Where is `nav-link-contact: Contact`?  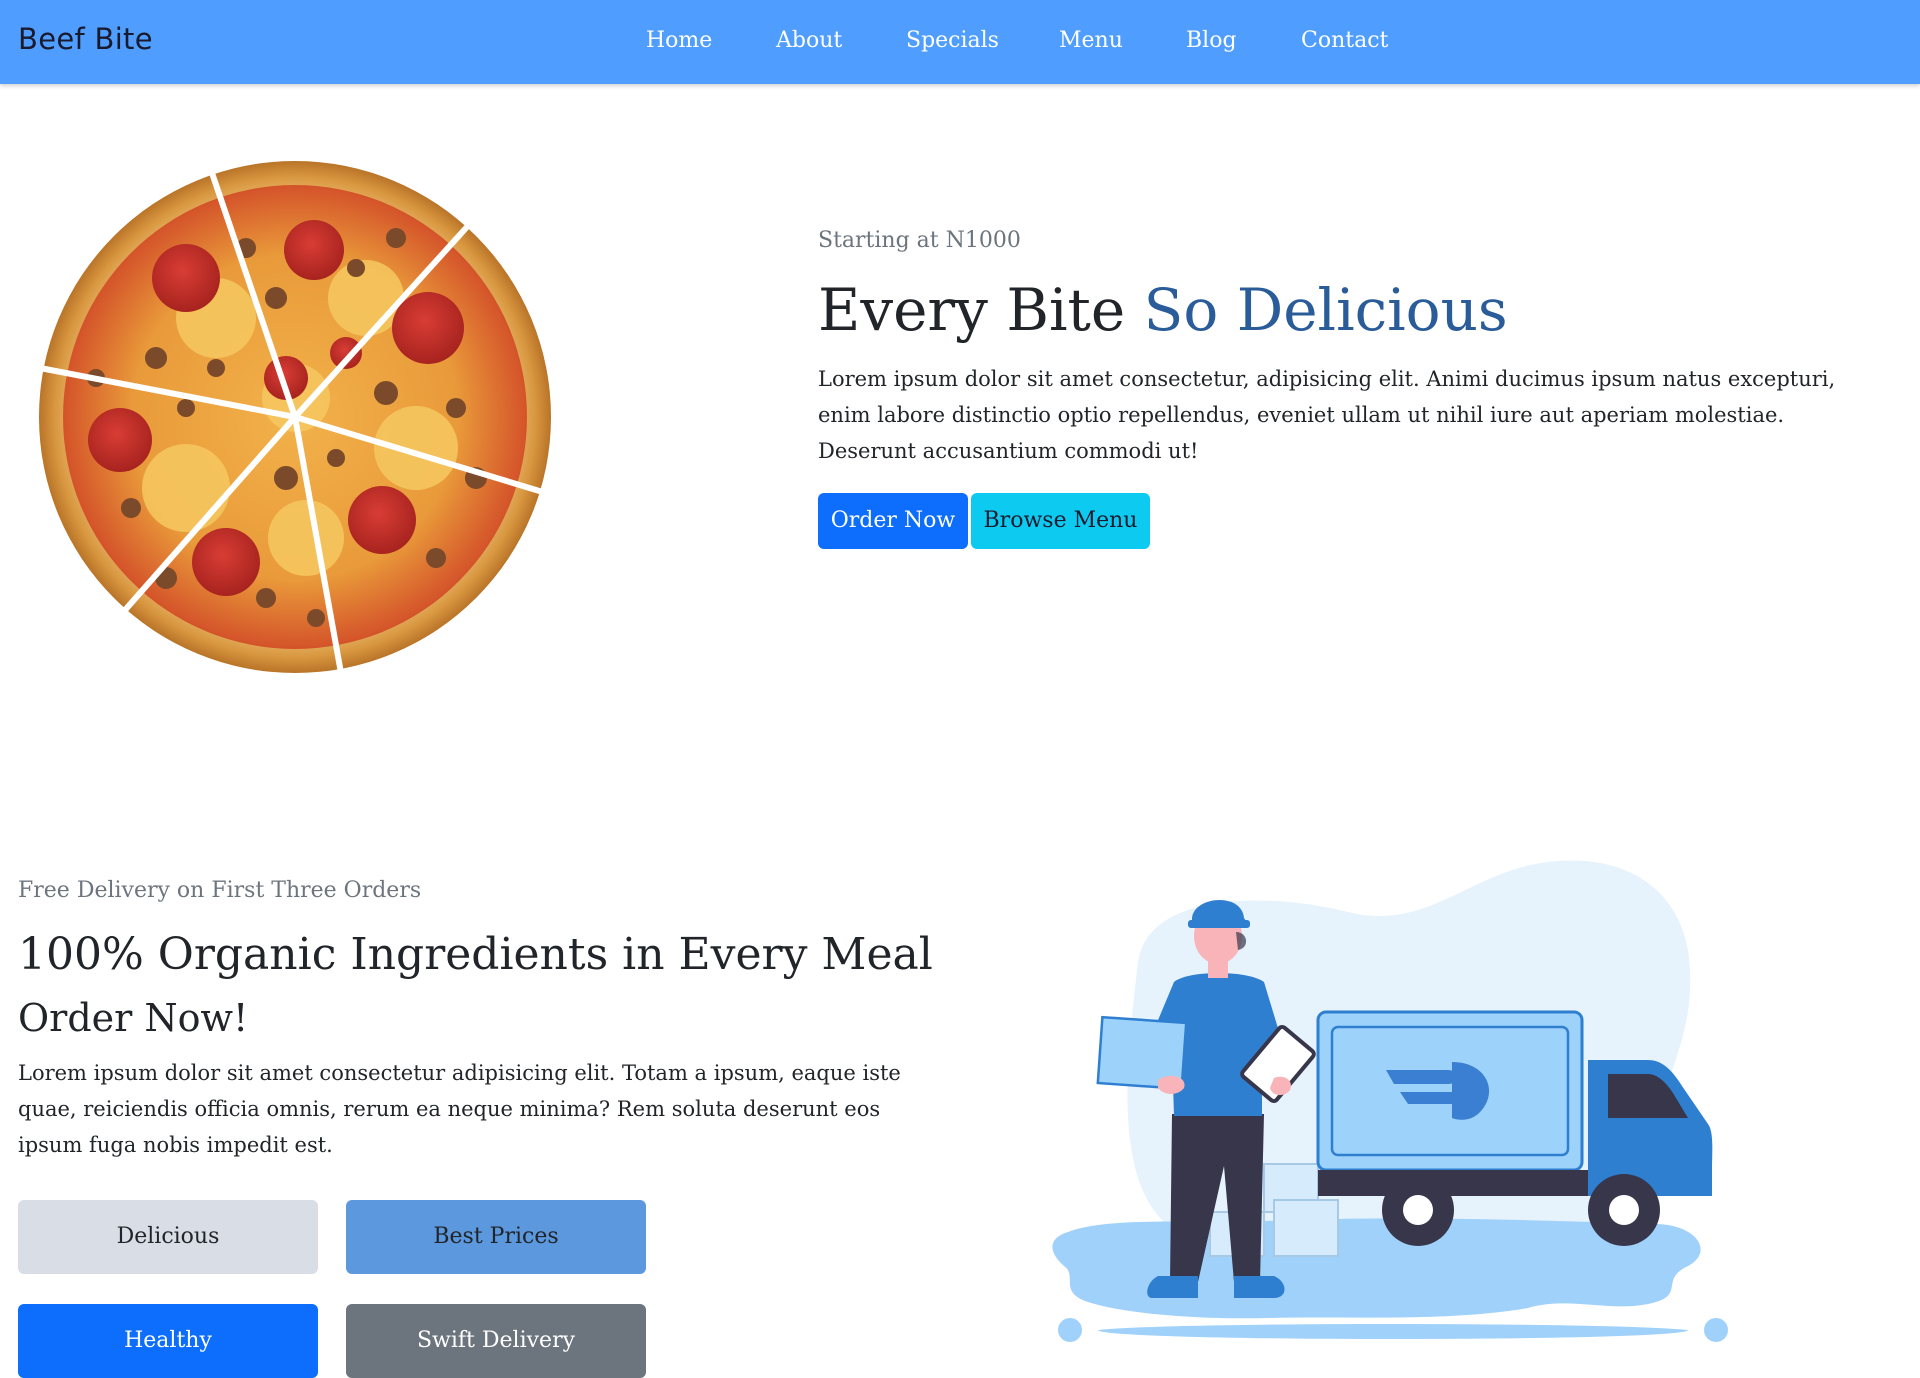 nav-link-contact: Contact is located at coordinates (1361, 40).